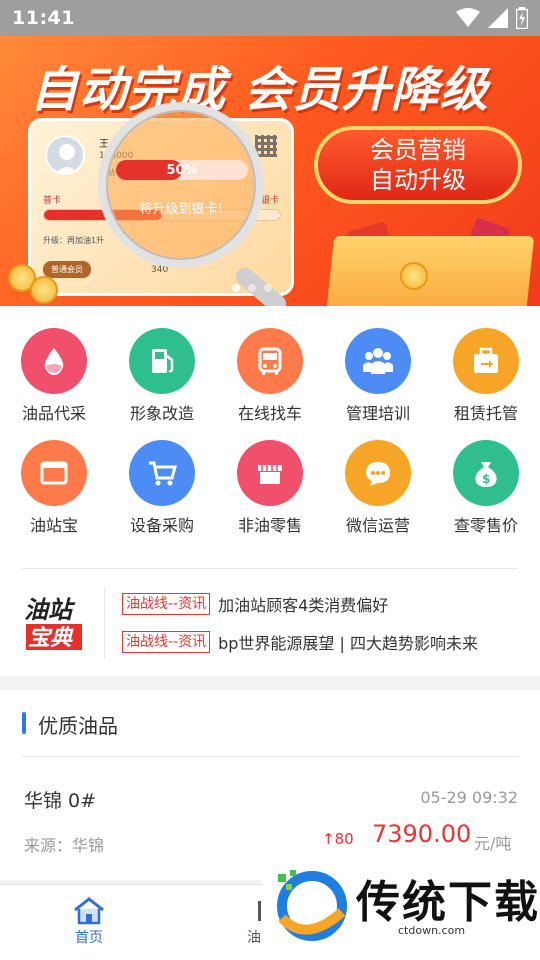  What do you see at coordinates (53, 413) in the screenshot?
I see `service-label: 油品代采` at bounding box center [53, 413].